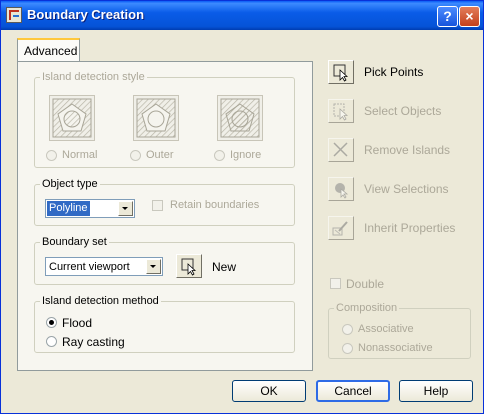 This screenshot has width=484, height=414. I want to click on composition-title: Composition, so click(367, 308).